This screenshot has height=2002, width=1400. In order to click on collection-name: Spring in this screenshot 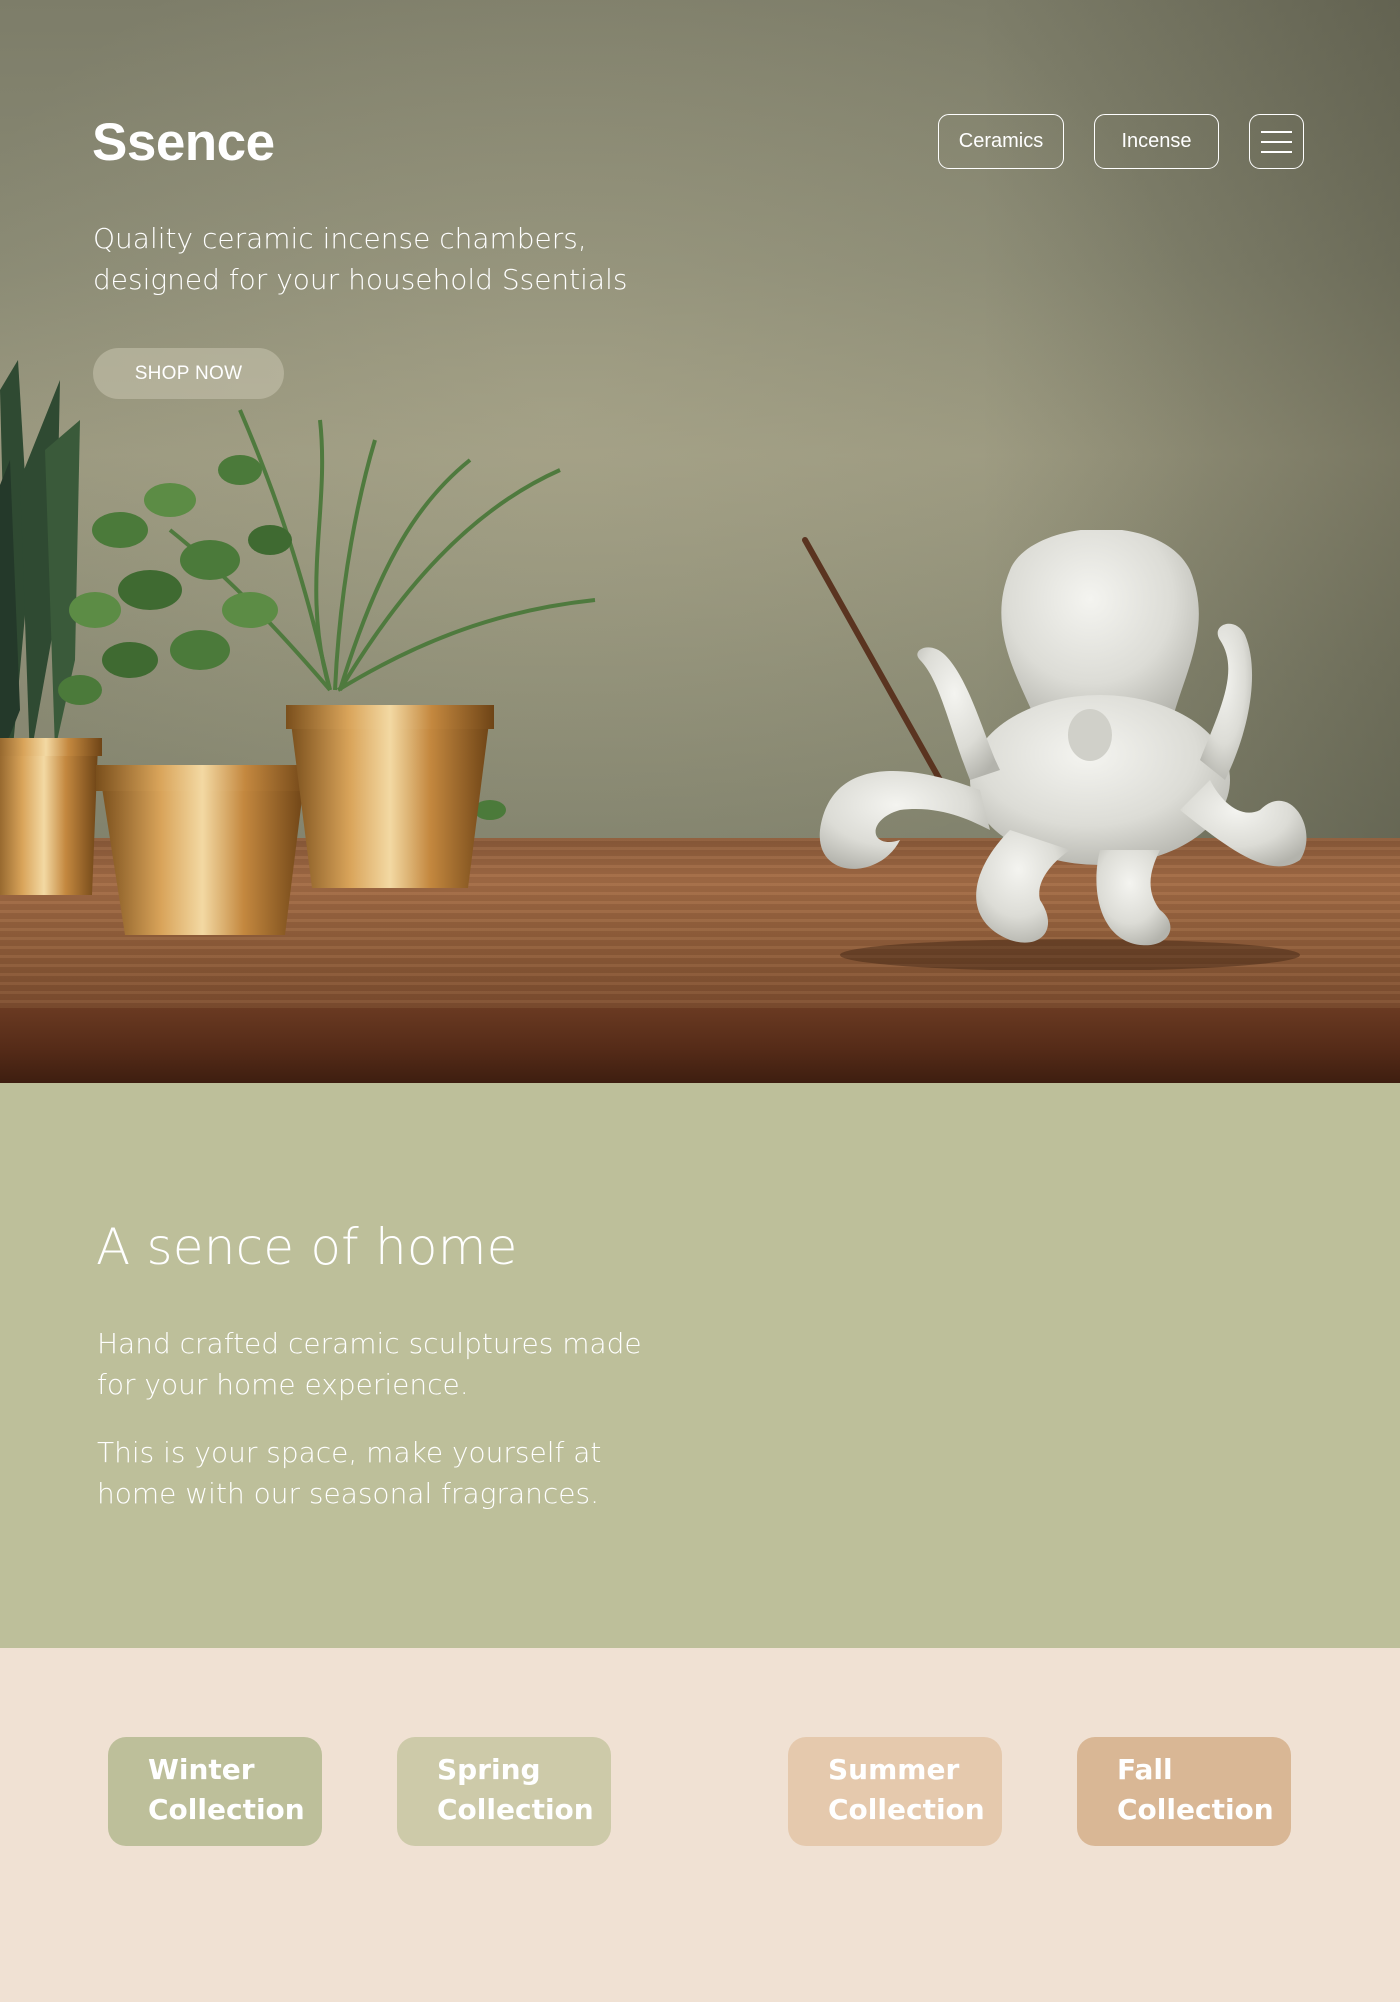, I will do `click(489, 1769)`.